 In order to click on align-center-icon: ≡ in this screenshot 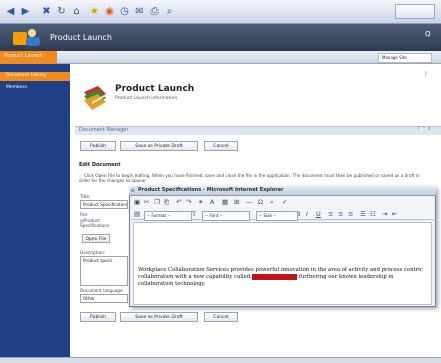, I will do `click(340, 214)`.